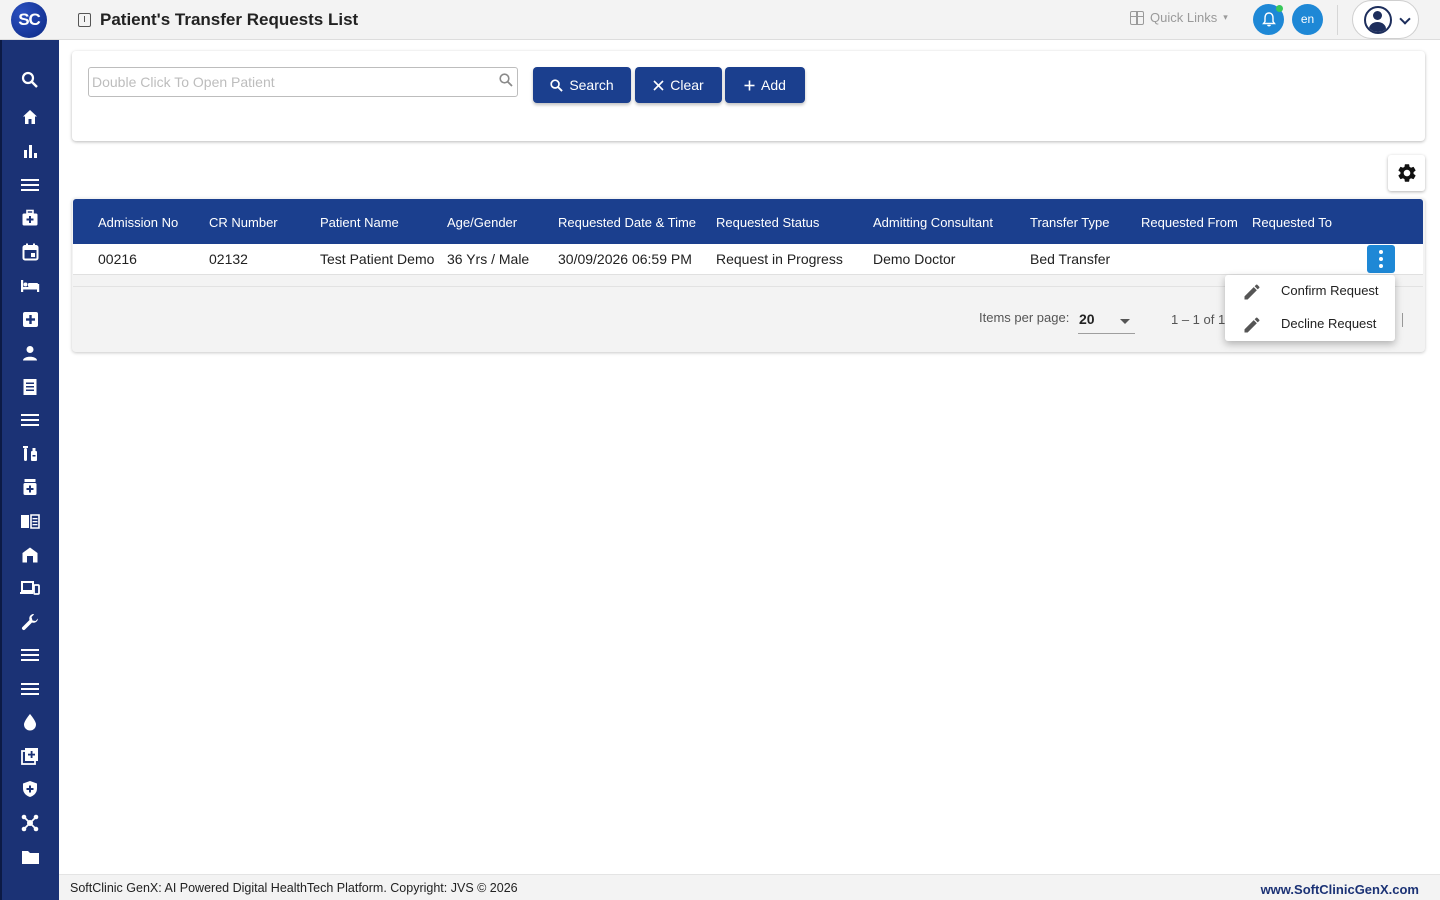  What do you see at coordinates (30, 722) in the screenshot?
I see `sidebar-item-blood-bank` at bounding box center [30, 722].